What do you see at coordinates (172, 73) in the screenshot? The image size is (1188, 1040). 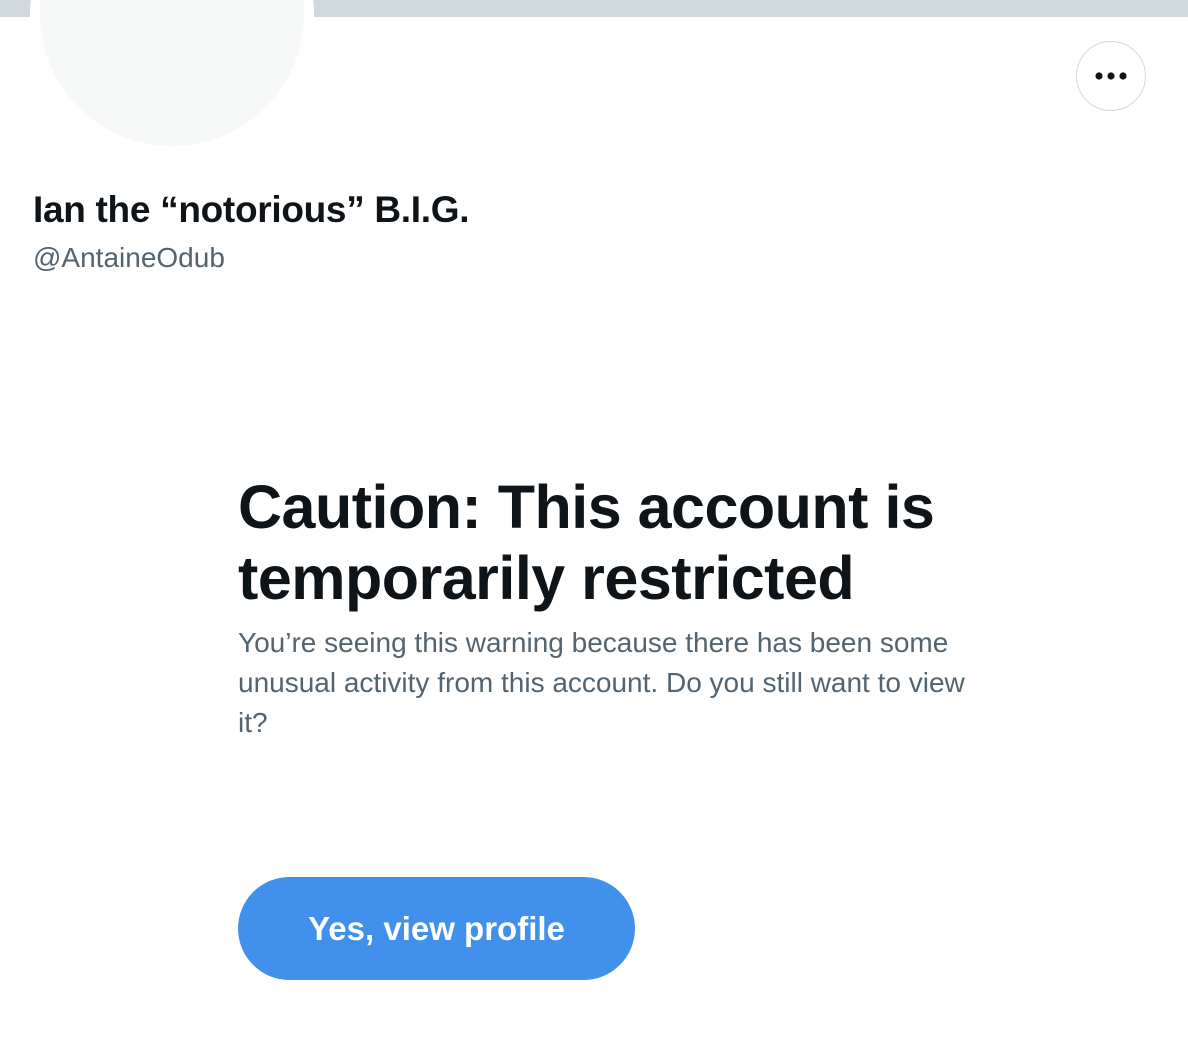 I see `avatar` at bounding box center [172, 73].